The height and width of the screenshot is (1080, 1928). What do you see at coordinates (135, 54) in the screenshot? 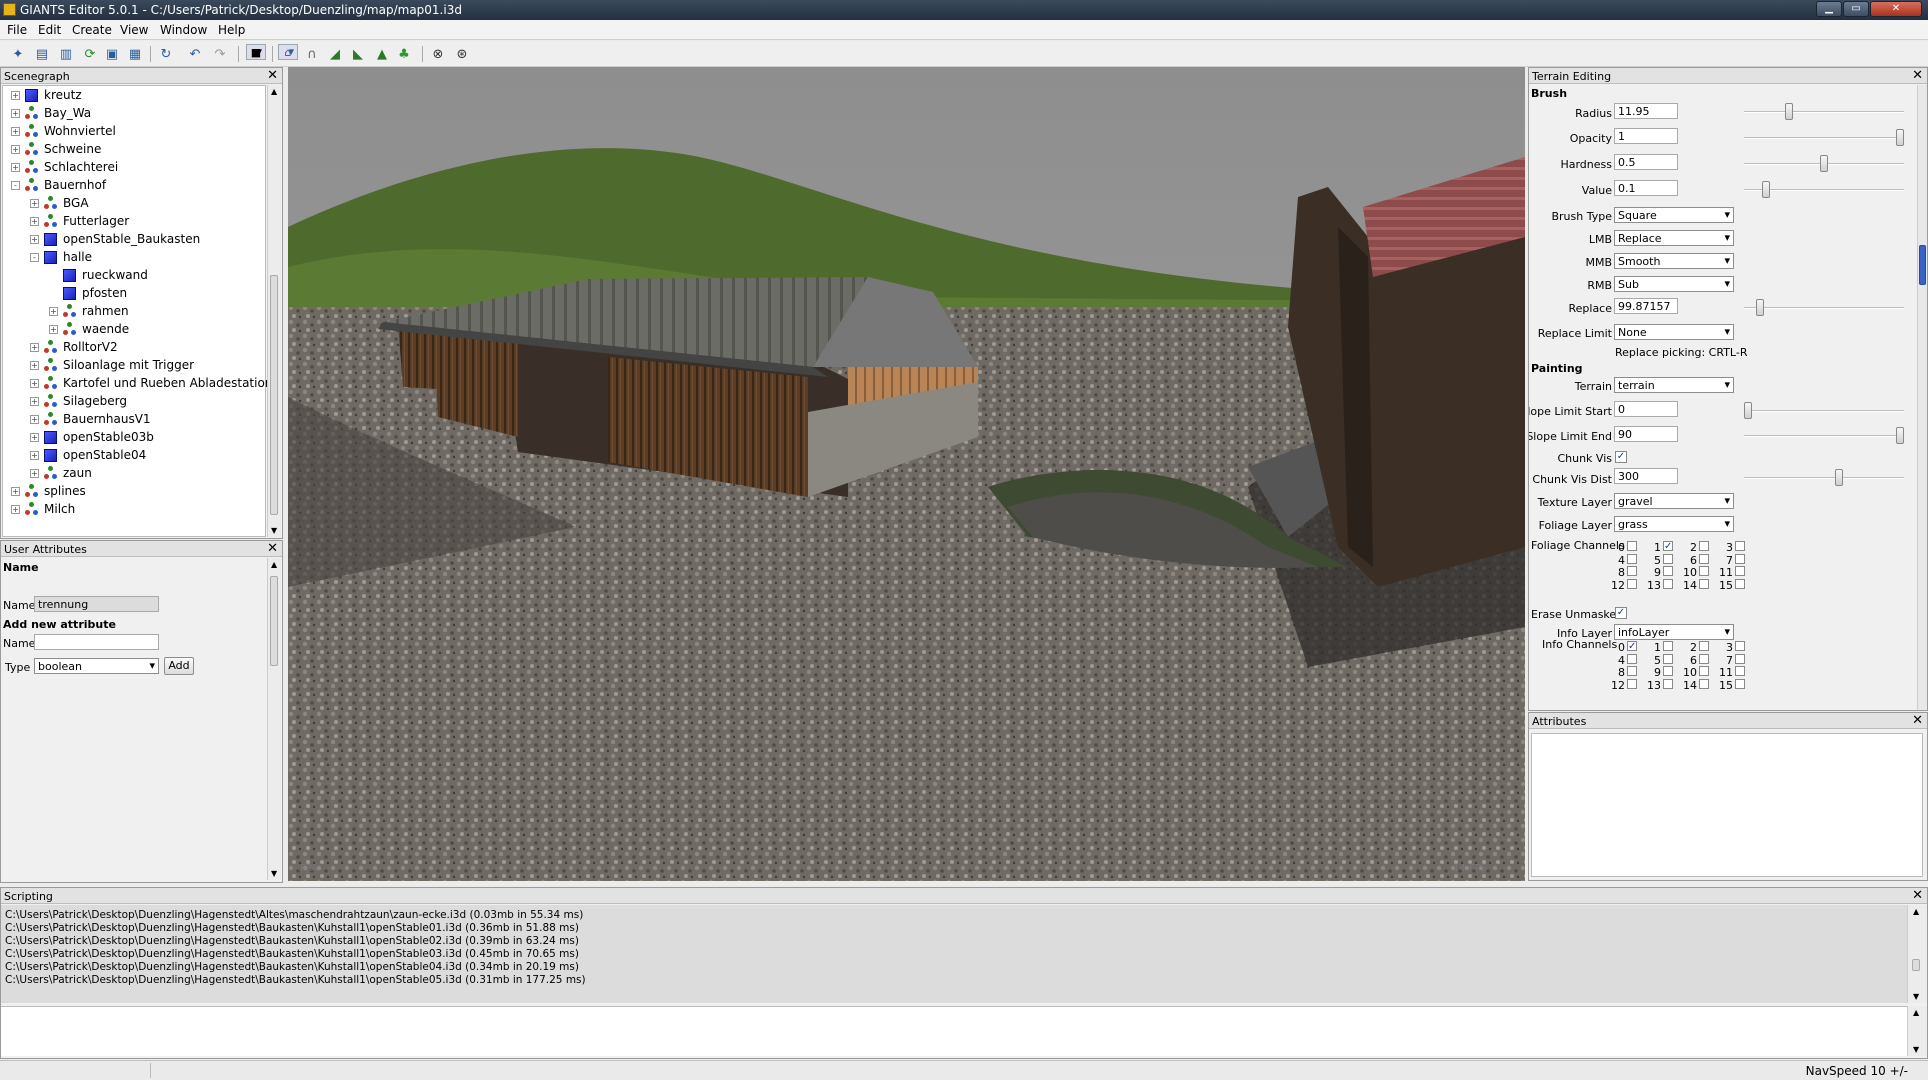
I see `save-all-icon: ▦` at bounding box center [135, 54].